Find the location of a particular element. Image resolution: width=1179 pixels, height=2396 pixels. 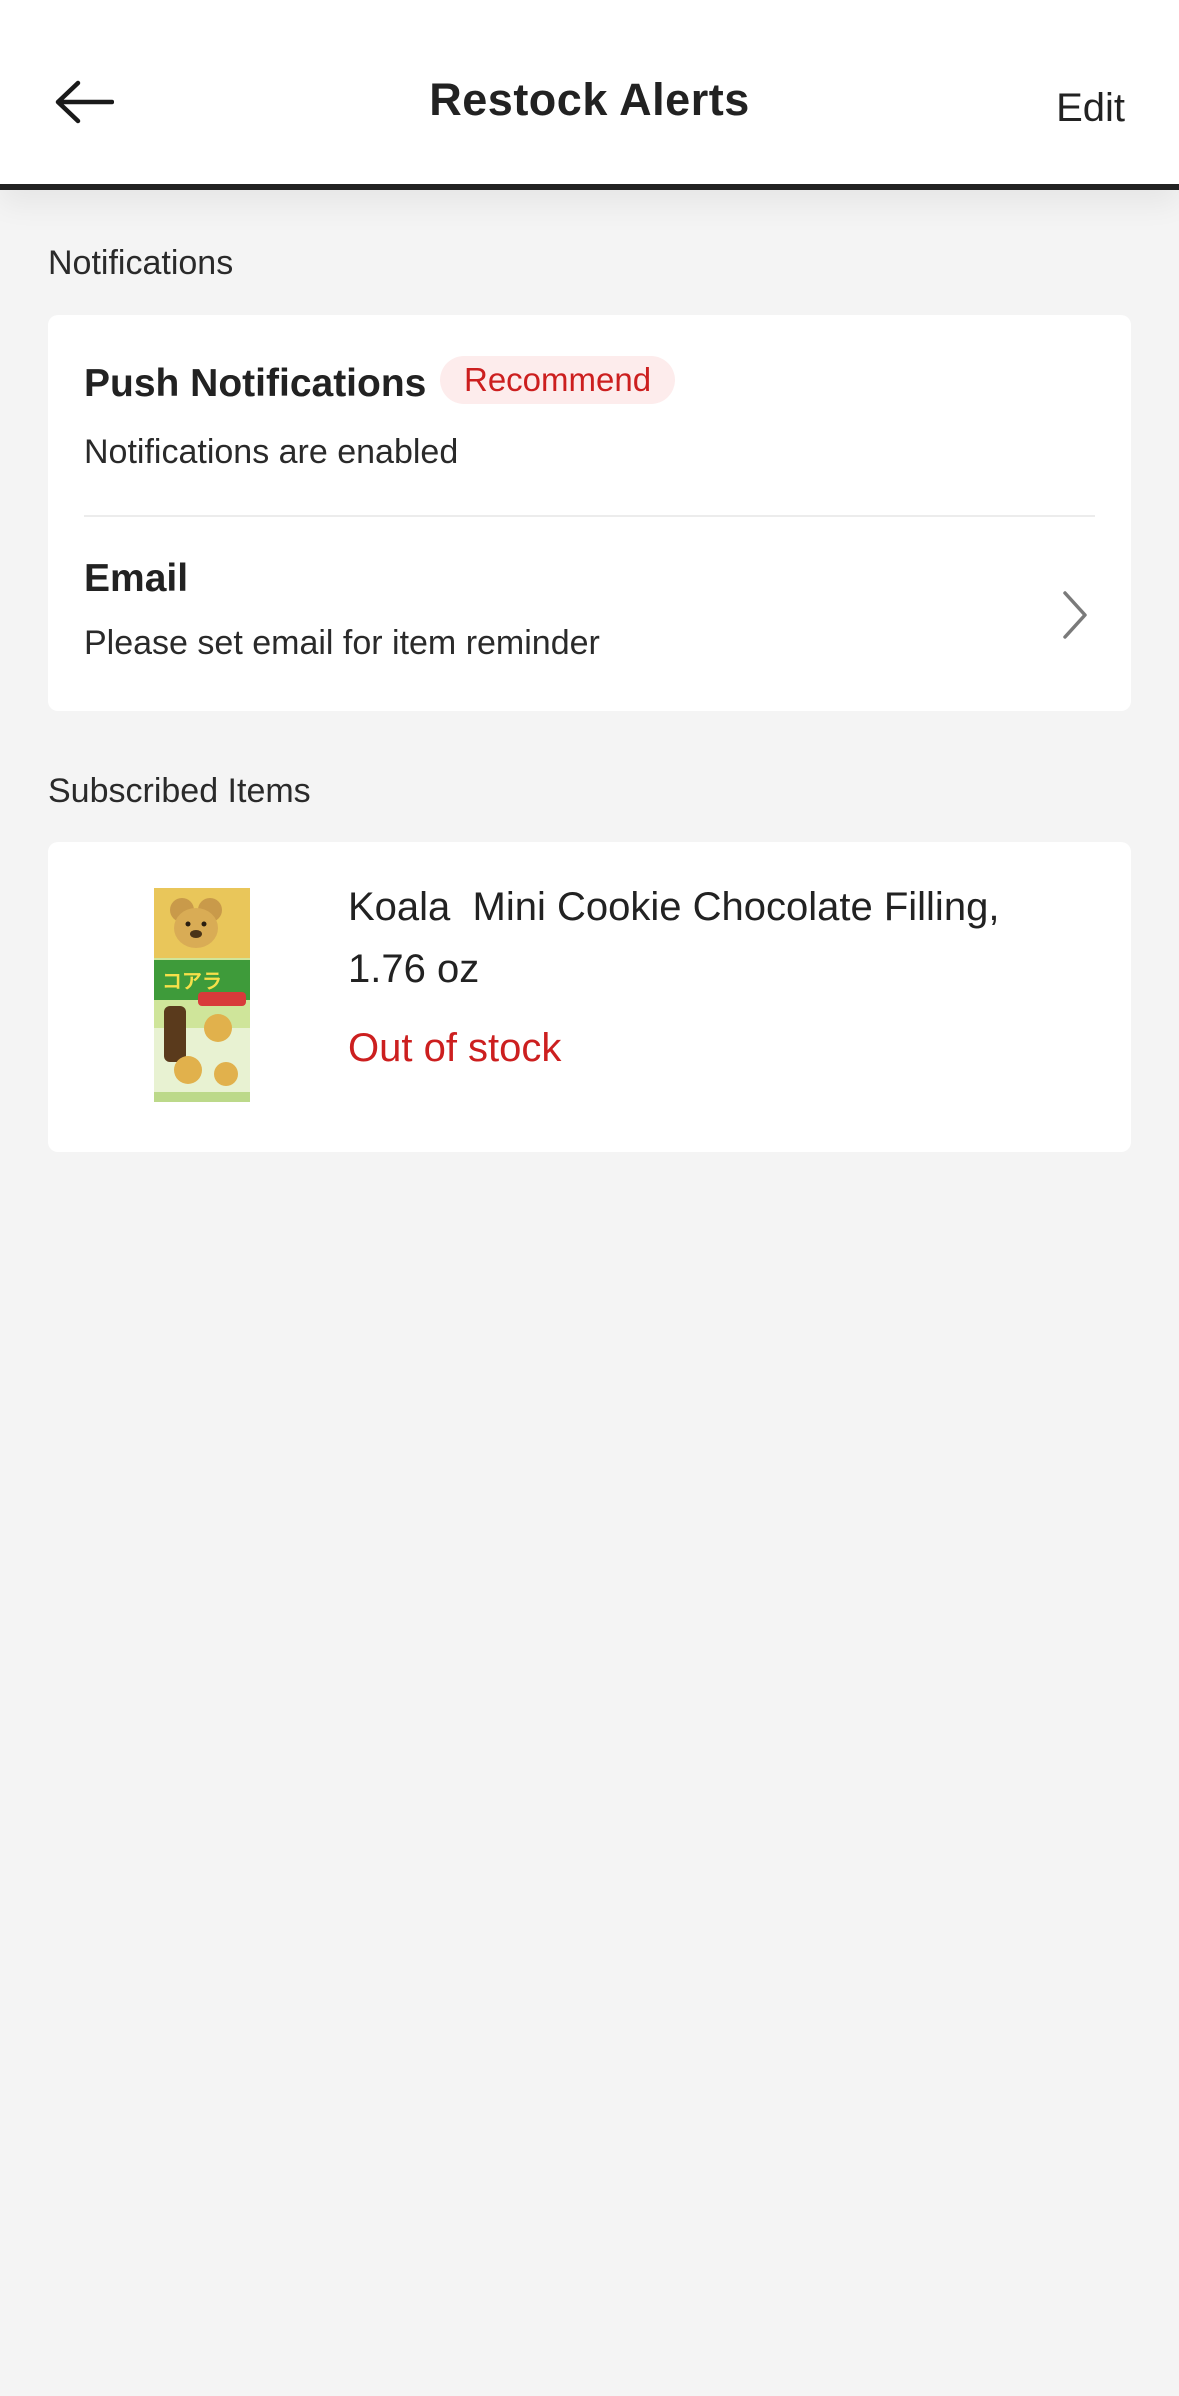

email-title: Email is located at coordinates (136, 578).